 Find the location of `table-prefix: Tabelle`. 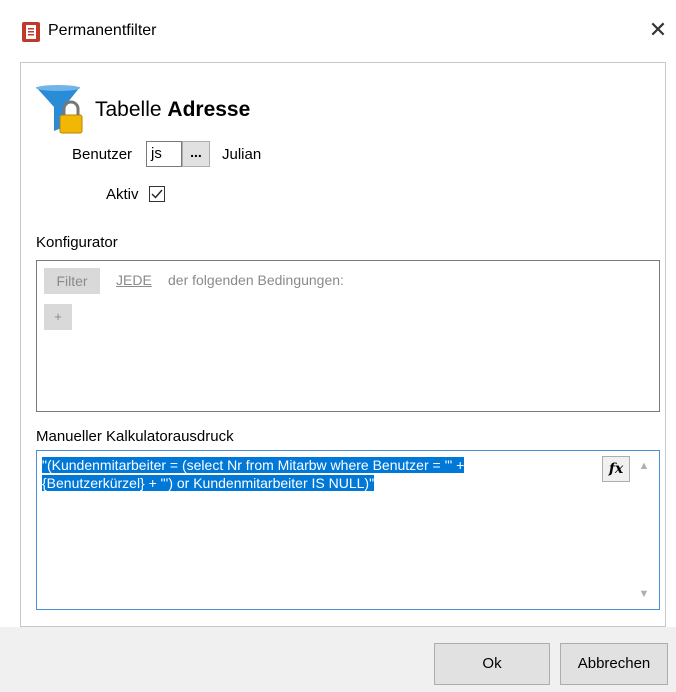

table-prefix: Tabelle is located at coordinates (128, 109).